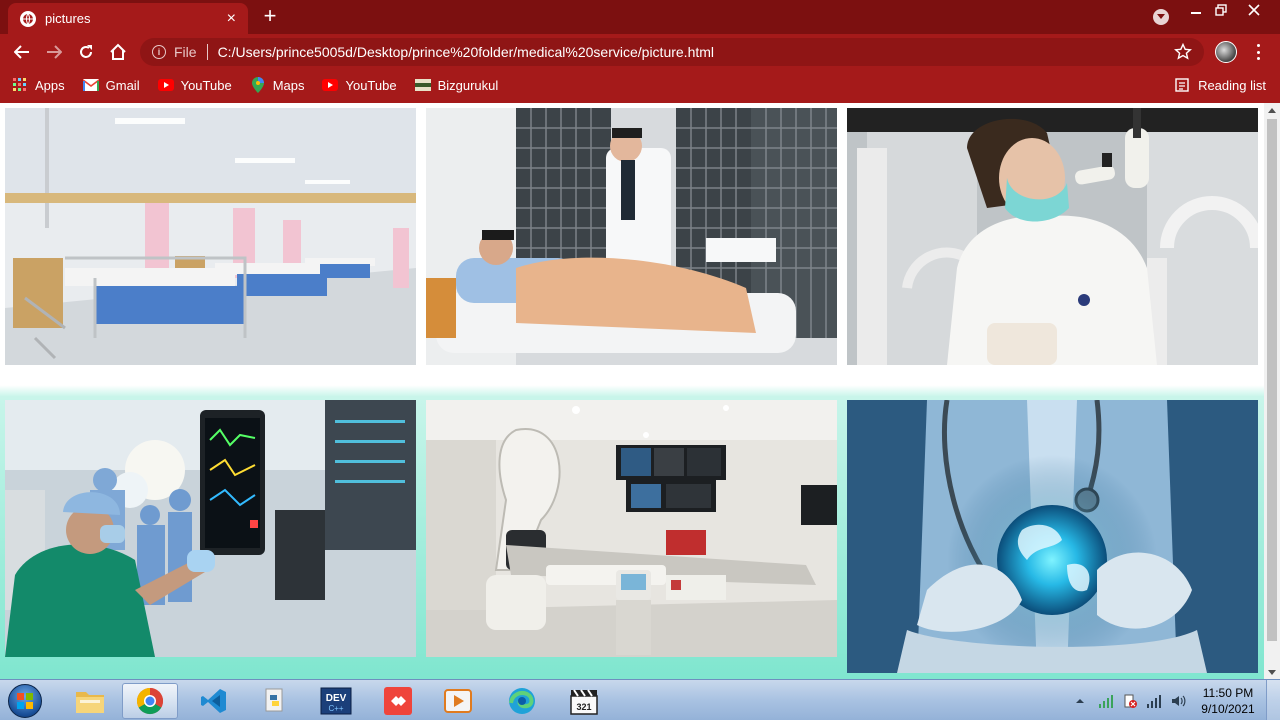  I want to click on folder-icon, so click(90, 702).